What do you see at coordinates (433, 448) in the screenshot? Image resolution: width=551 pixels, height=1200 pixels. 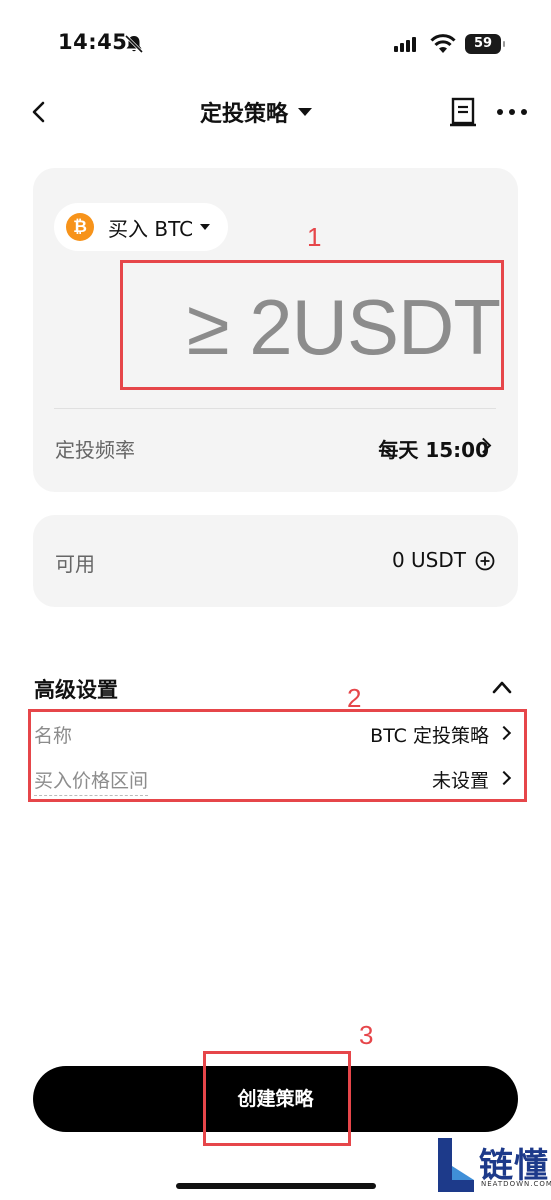 I see `frequency-value: 每天 15:00` at bounding box center [433, 448].